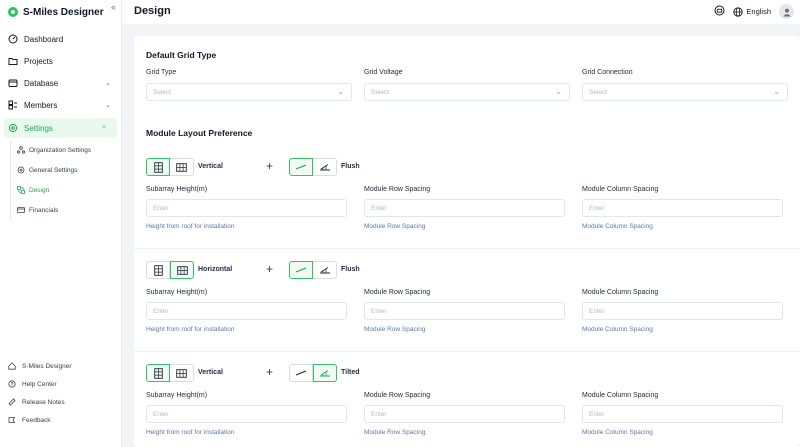 This screenshot has width=800, height=447. I want to click on sub-item-design: Design, so click(66, 190).